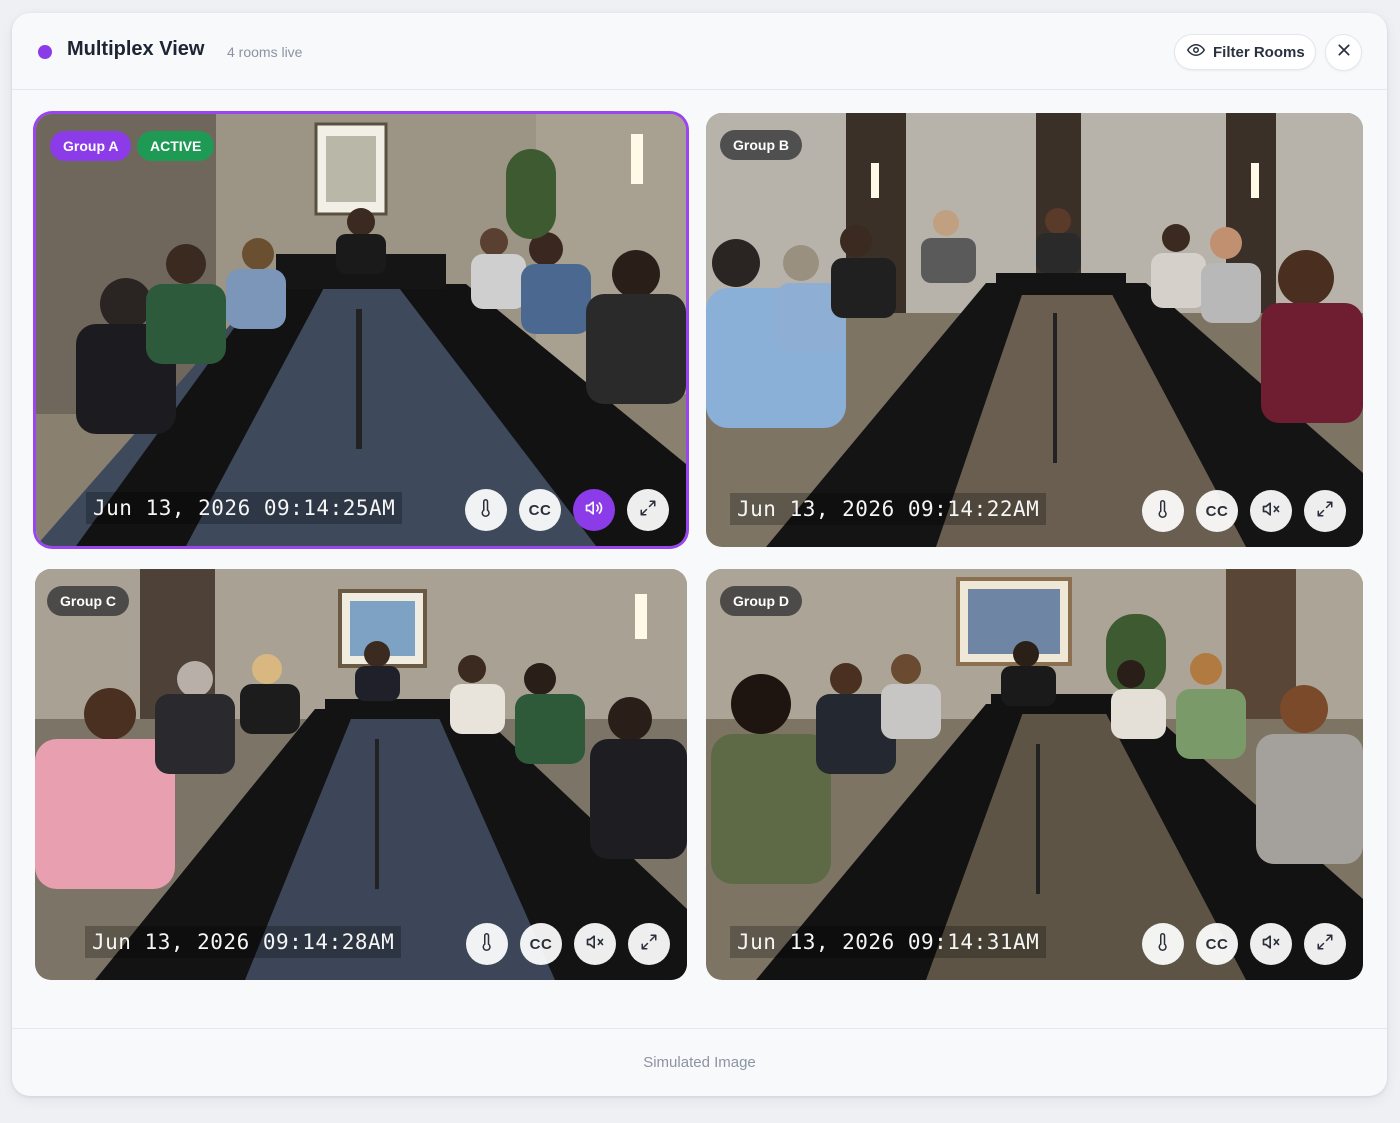 The image size is (1400, 1123). Describe the element at coordinates (699, 51) in the screenshot. I see `modal-header: Multiplex View 4 rooms live Filter Rooms` at that location.